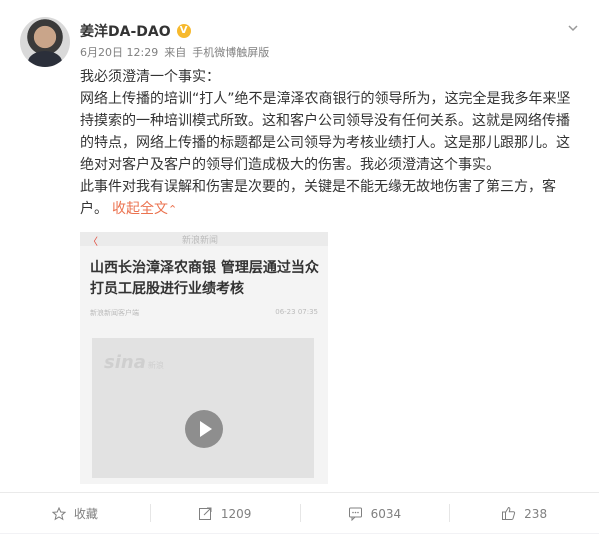 This screenshot has width=599, height=534. What do you see at coordinates (536, 513) in the screenshot?
I see `like-count: 238` at bounding box center [536, 513].